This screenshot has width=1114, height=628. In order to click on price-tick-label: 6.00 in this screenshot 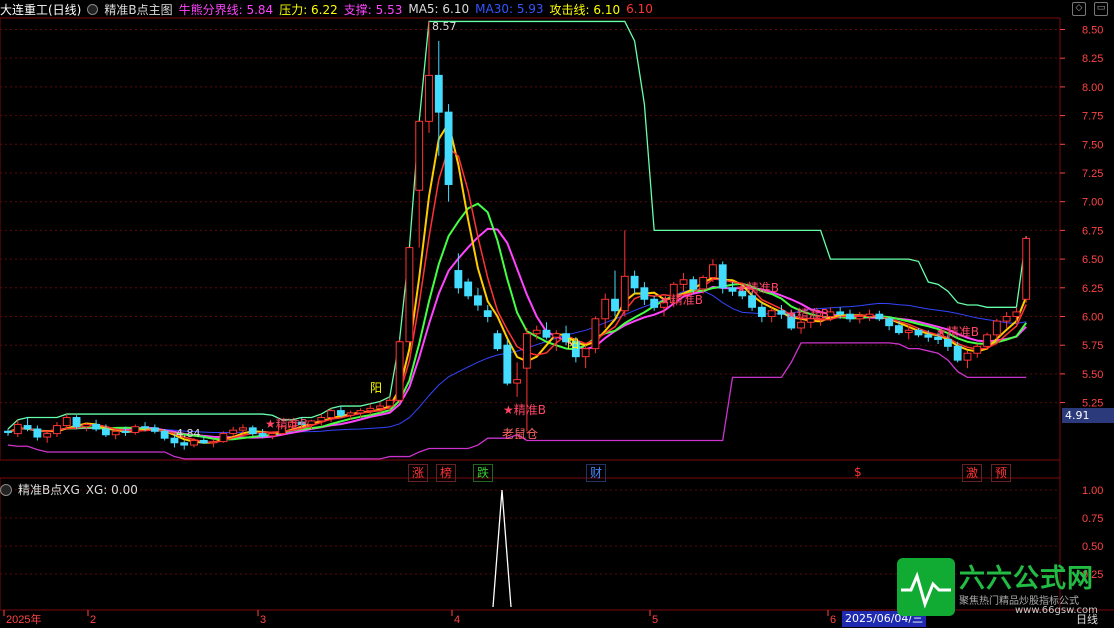, I will do `click(1092, 317)`.